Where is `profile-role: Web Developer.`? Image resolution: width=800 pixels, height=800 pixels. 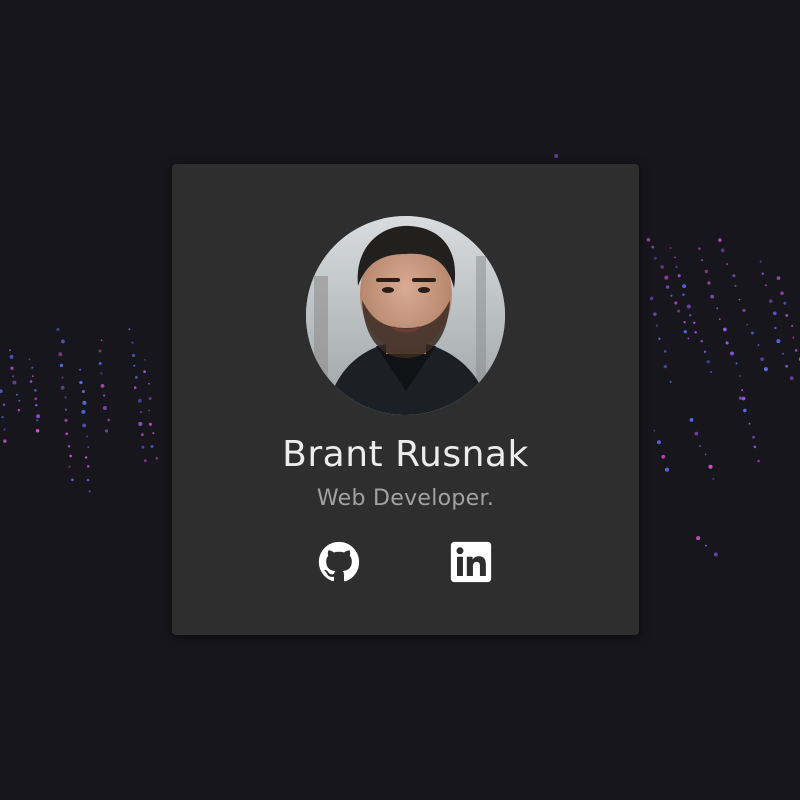 profile-role: Web Developer. is located at coordinates (405, 498).